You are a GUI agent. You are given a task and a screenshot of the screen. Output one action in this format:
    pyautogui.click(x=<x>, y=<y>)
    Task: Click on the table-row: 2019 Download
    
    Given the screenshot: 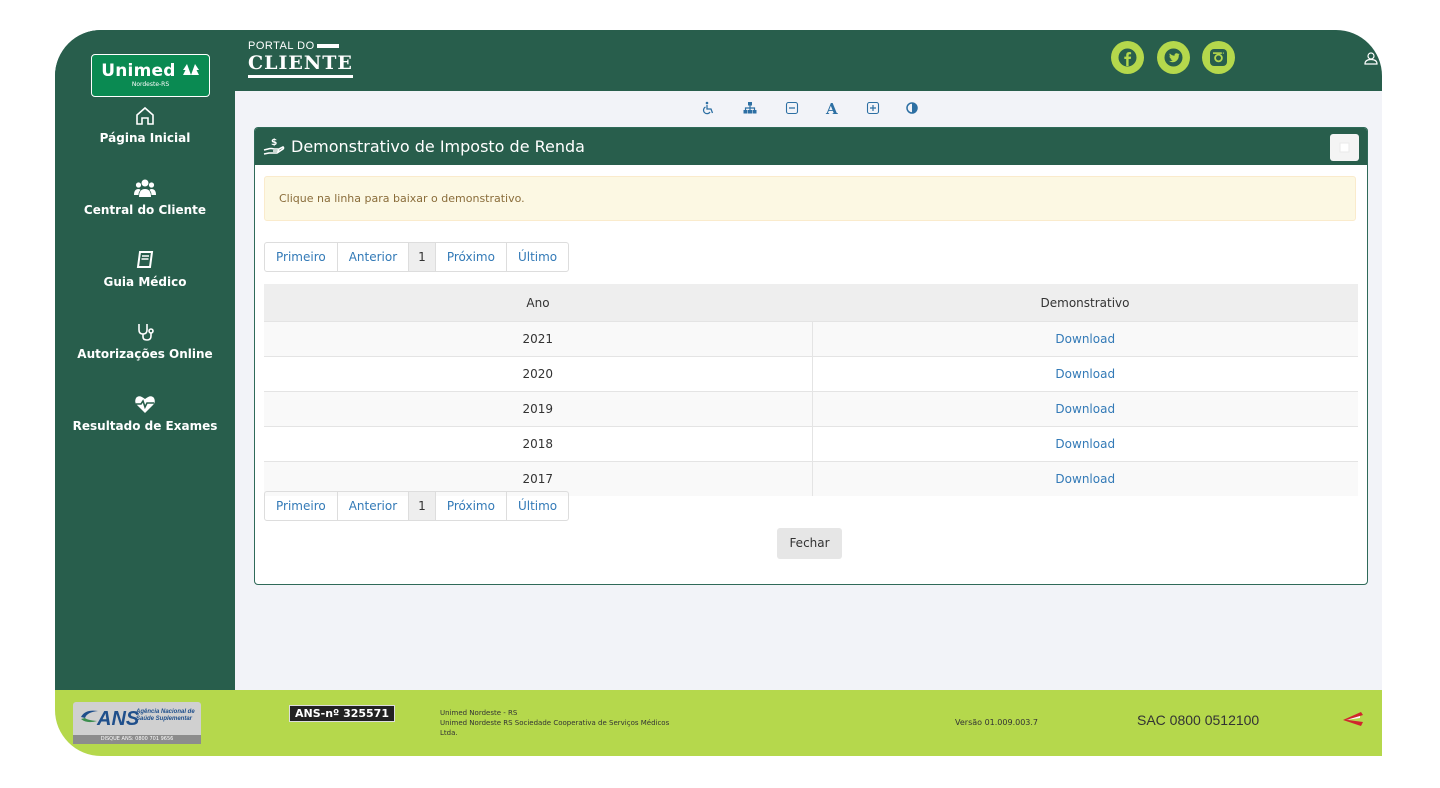 What is the action you would take?
    pyautogui.click(x=811, y=409)
    